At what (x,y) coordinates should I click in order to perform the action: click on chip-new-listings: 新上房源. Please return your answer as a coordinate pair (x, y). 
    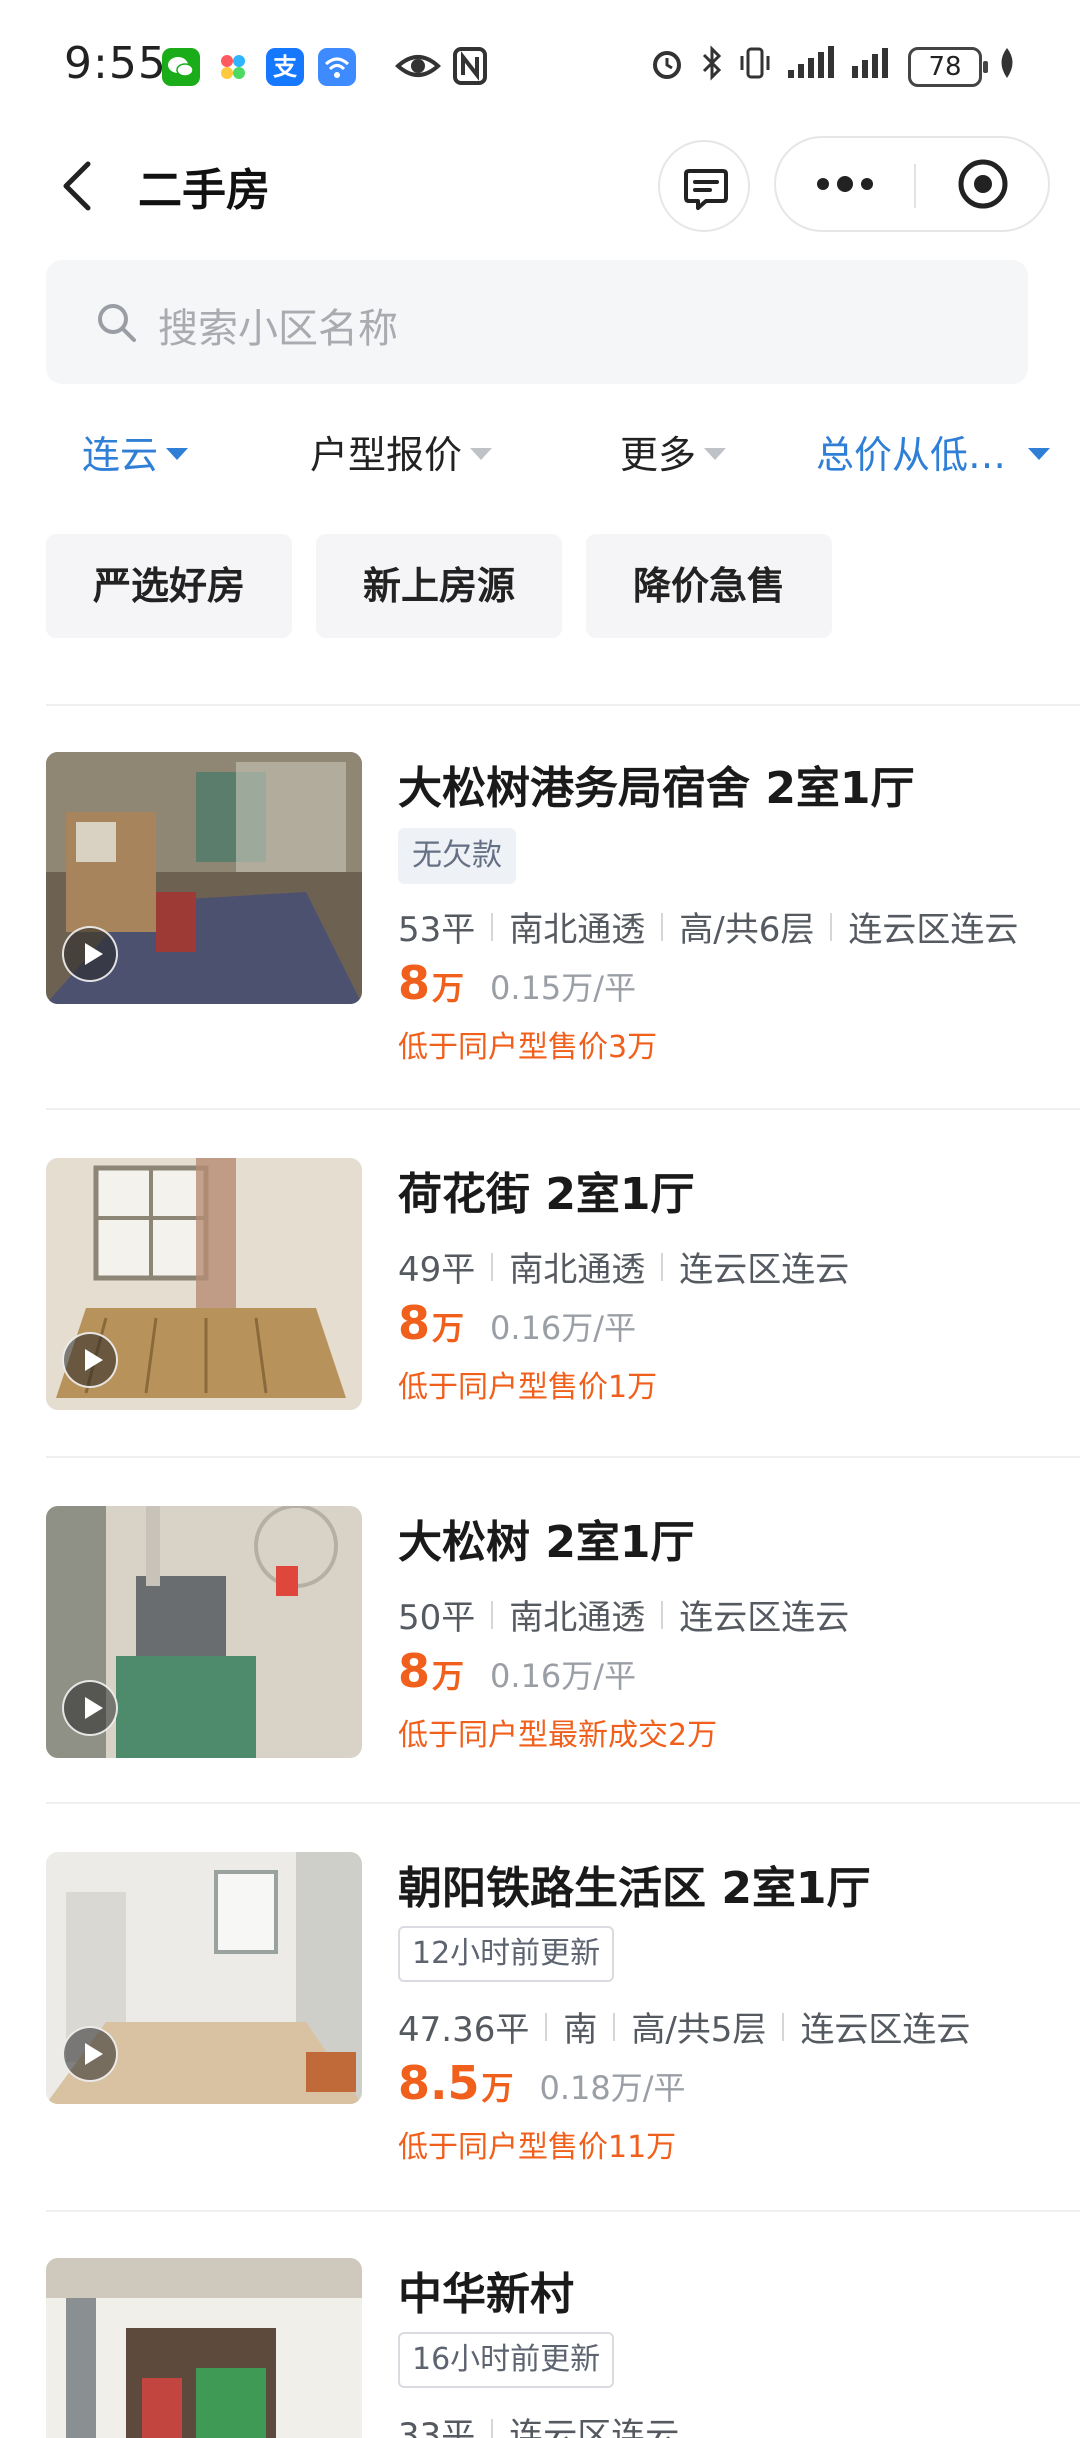
    Looking at the image, I should click on (439, 586).